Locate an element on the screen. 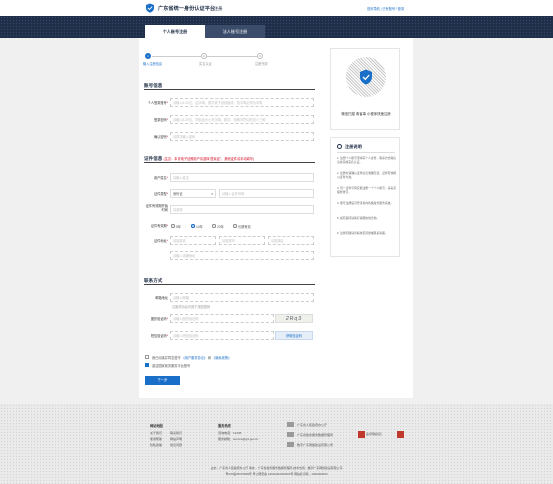 This screenshot has width=553, height=484. period-long-radio is located at coordinates (235, 226).